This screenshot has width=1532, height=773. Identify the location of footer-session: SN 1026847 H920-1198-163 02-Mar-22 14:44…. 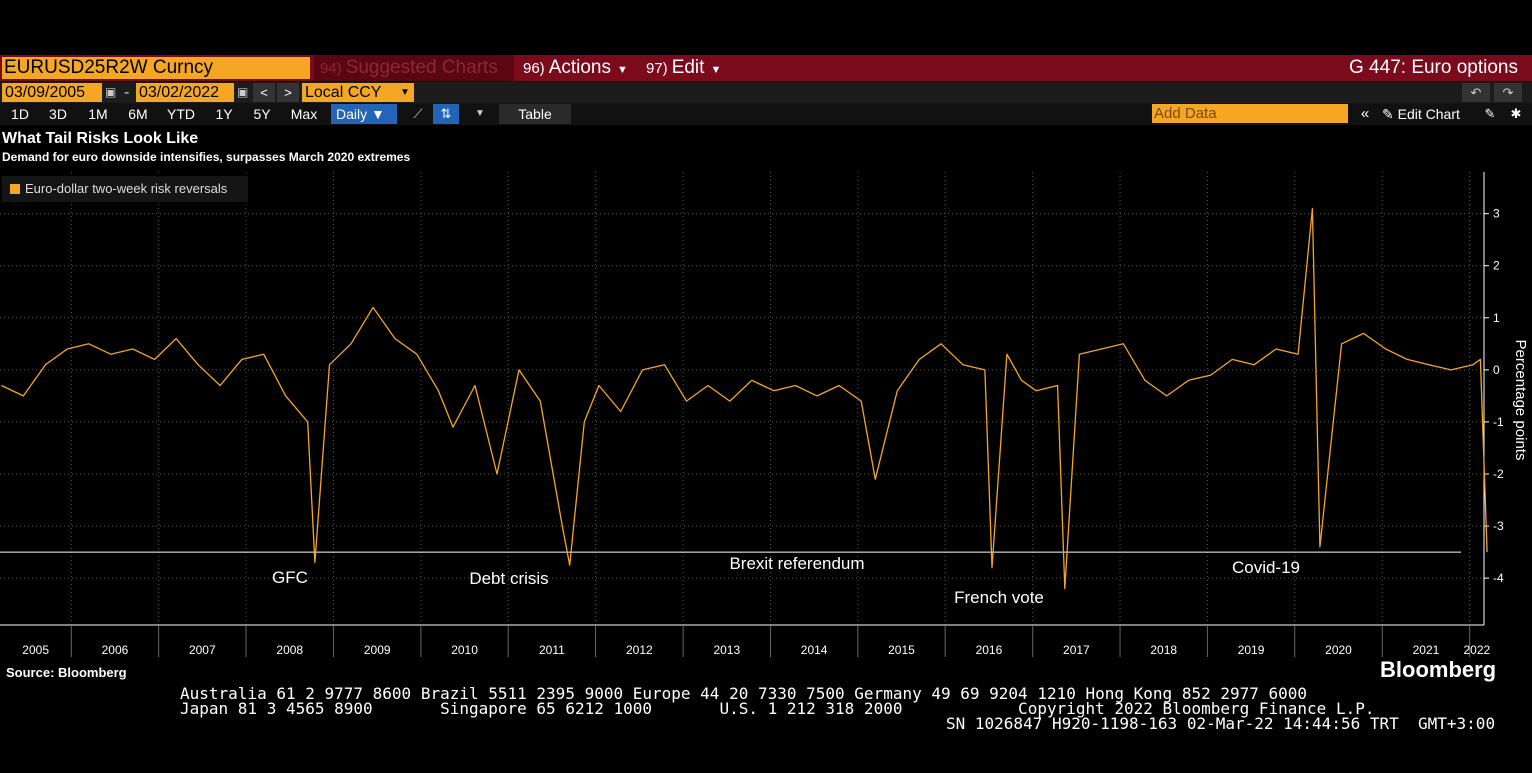
(1221, 723).